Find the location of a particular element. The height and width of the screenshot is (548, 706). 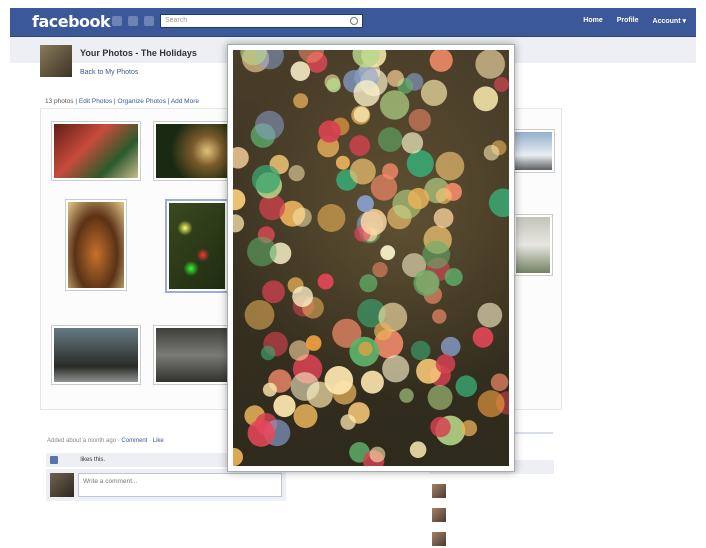

like-link: Like is located at coordinates (158, 441).